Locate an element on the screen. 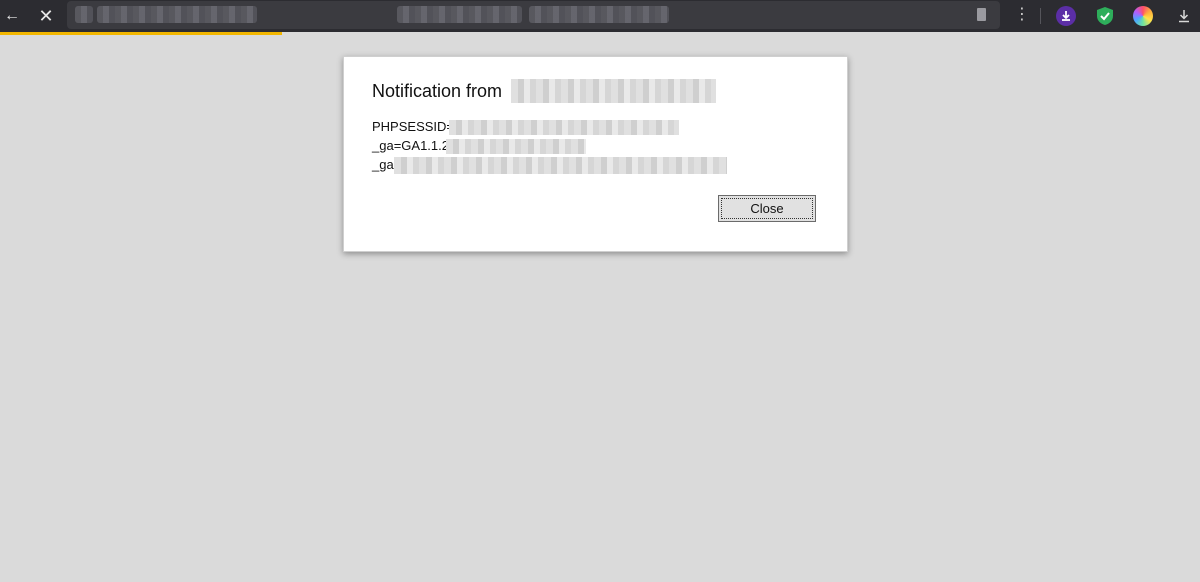  toolbar-divider is located at coordinates (1040, 16).